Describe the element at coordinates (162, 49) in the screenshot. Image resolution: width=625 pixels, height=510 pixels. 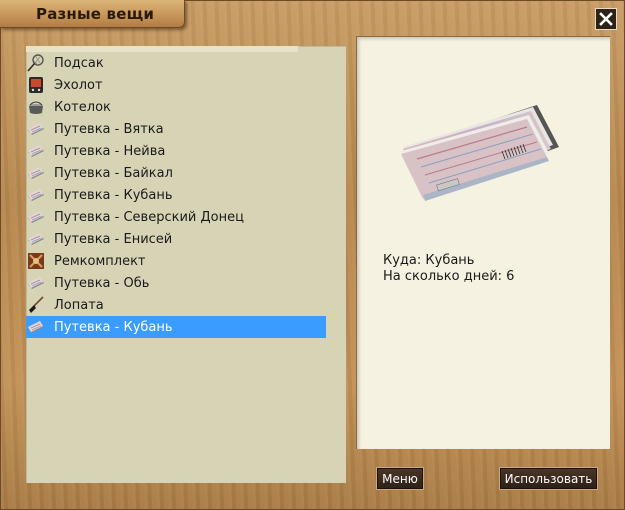
I see `list-header-strip` at that location.